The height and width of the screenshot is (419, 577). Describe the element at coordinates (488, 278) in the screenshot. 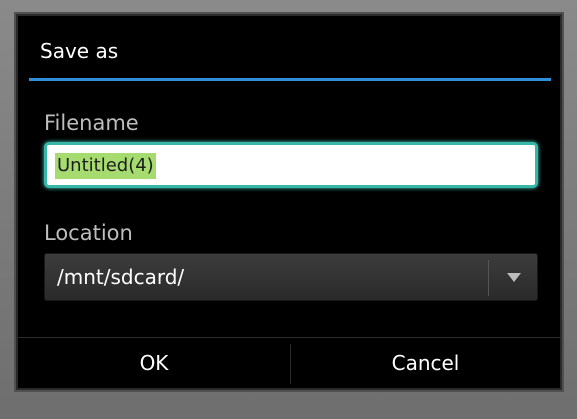

I see `dropdown-divider` at that location.